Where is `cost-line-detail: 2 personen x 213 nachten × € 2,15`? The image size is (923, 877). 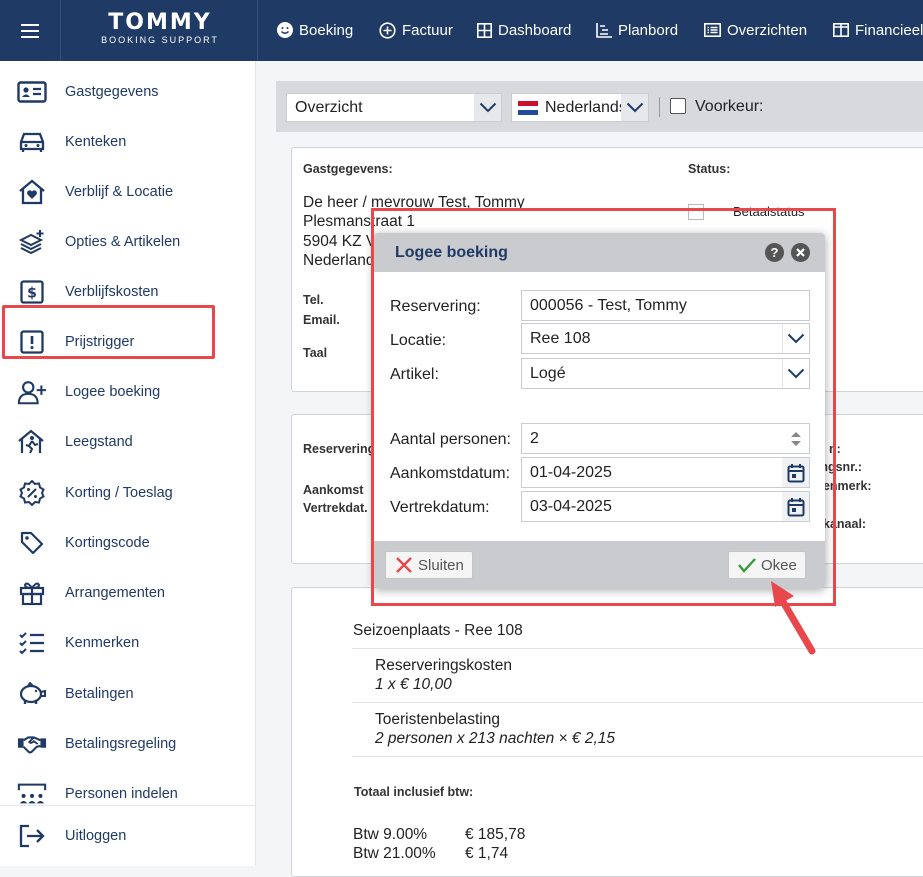
cost-line-detail: 2 personen x 213 nachten × € 2,15 is located at coordinates (495, 738).